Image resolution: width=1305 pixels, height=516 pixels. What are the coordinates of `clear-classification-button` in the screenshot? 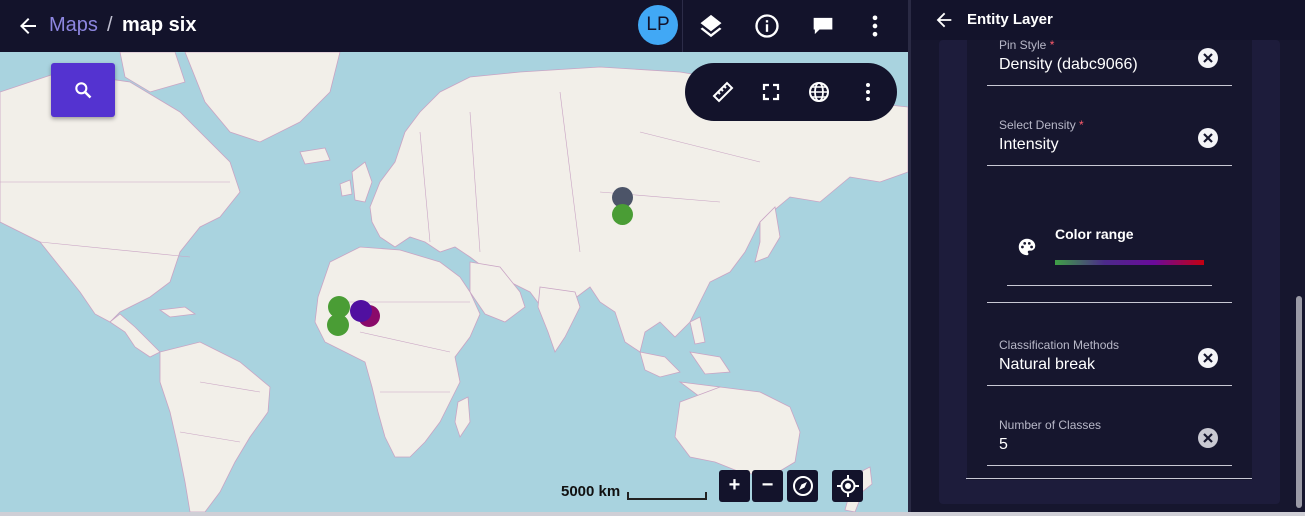 It's located at (1208, 358).